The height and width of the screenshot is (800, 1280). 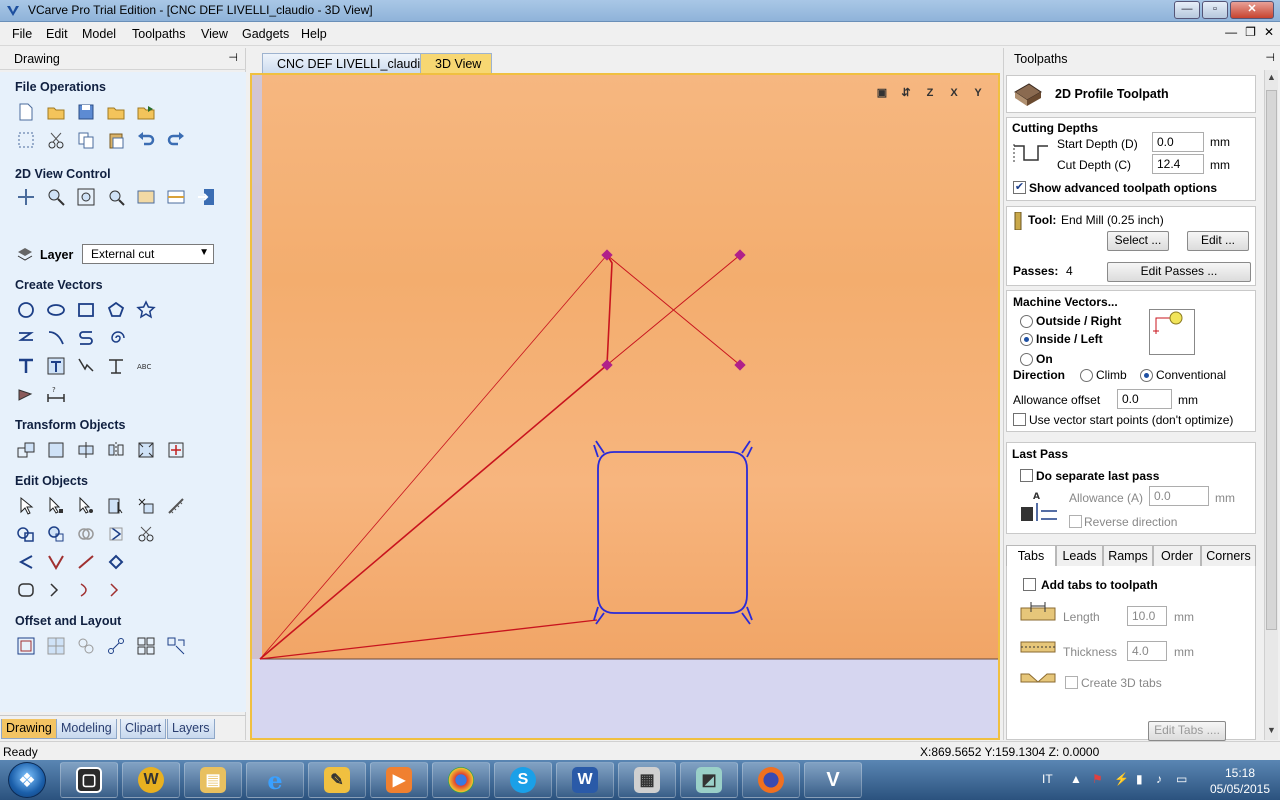 What do you see at coordinates (56, 562) in the screenshot?
I see `chamfer-icon` at bounding box center [56, 562].